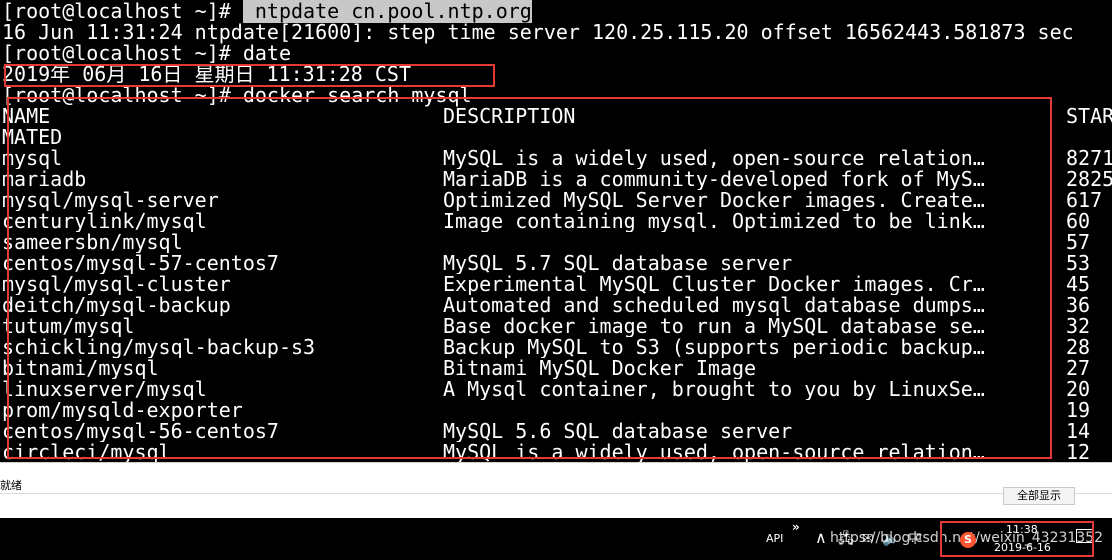 The height and width of the screenshot is (560, 1112). Describe the element at coordinates (774, 538) in the screenshot. I see `api-label: API` at that location.